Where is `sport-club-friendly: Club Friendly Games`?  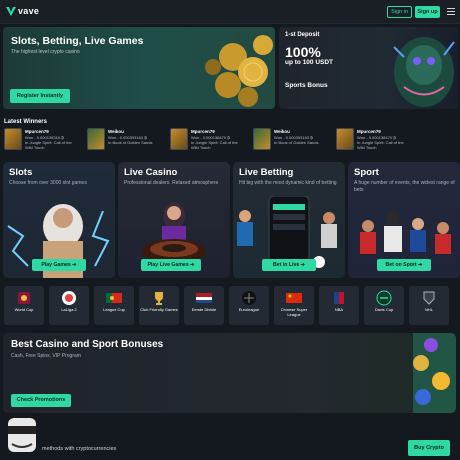
sport-club-friendly: Club Friendly Games is located at coordinates (159, 305).